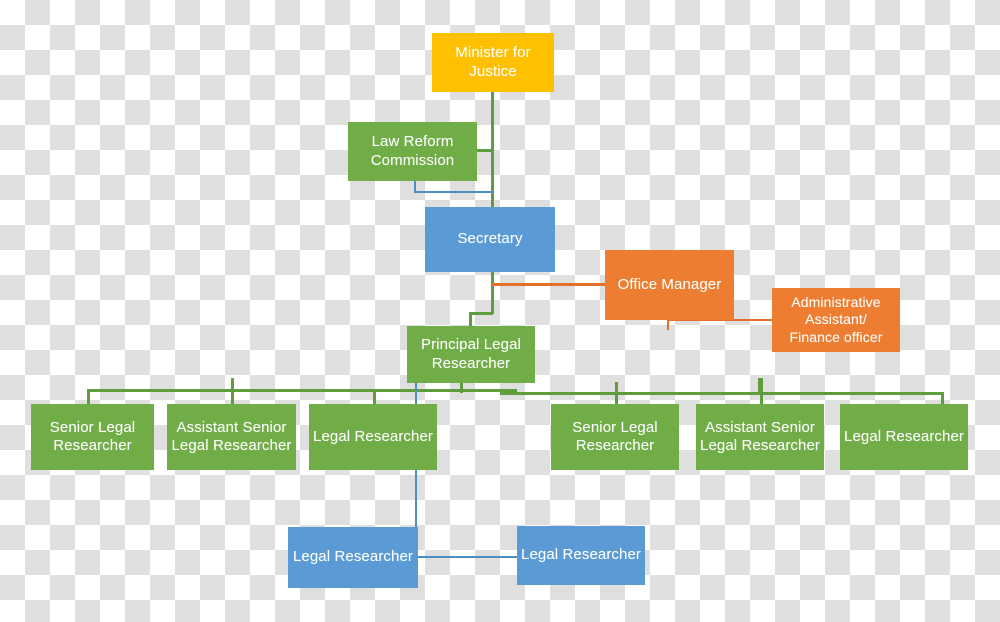 The height and width of the screenshot is (622, 1000). I want to click on node-asst-snr-1: Assistant Senior Legal Researcher, so click(231, 437).